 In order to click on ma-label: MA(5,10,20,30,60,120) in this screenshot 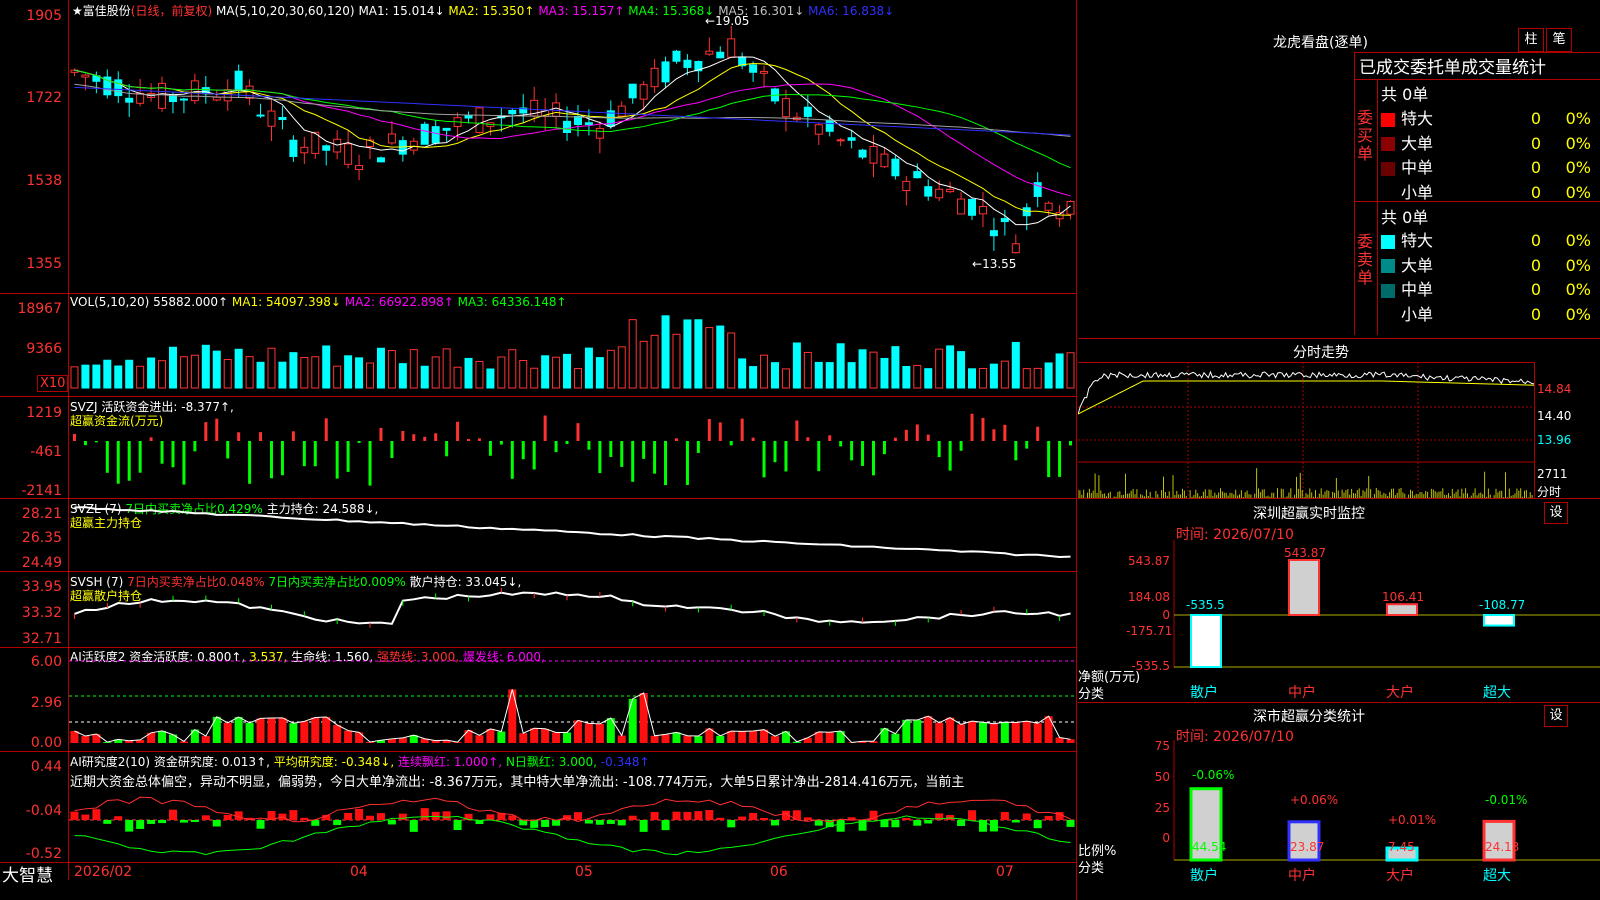, I will do `click(285, 11)`.